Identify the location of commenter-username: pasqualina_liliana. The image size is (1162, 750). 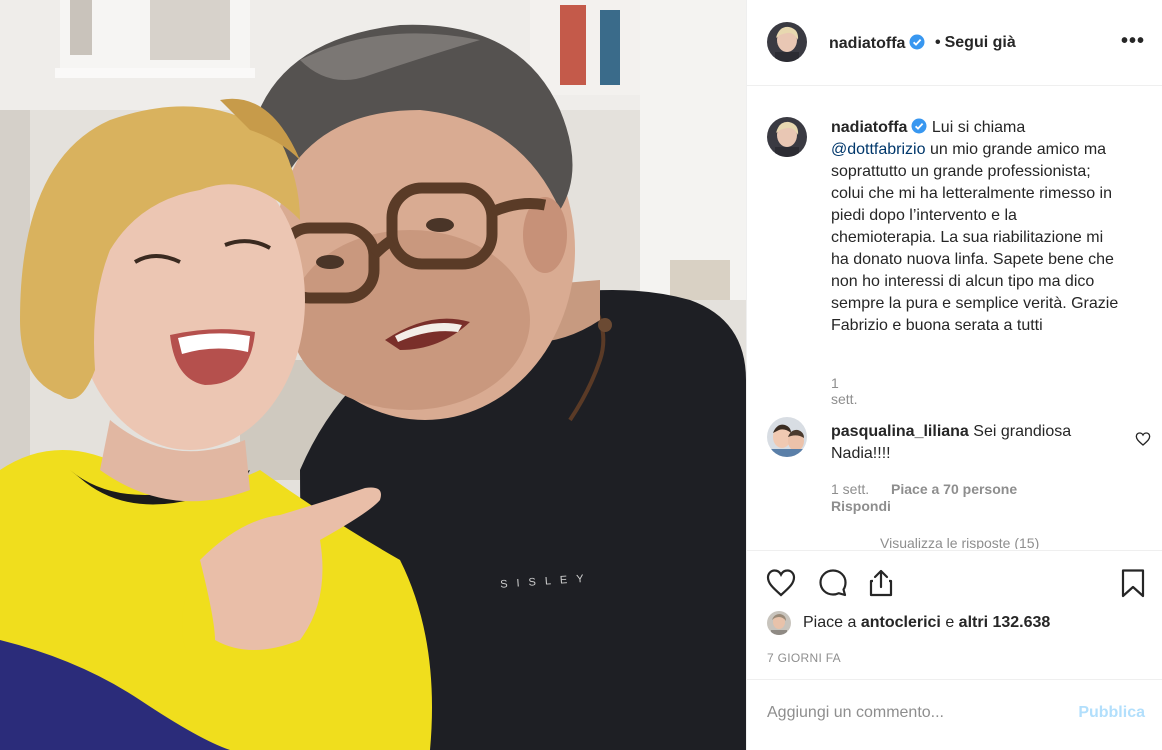
(900, 431).